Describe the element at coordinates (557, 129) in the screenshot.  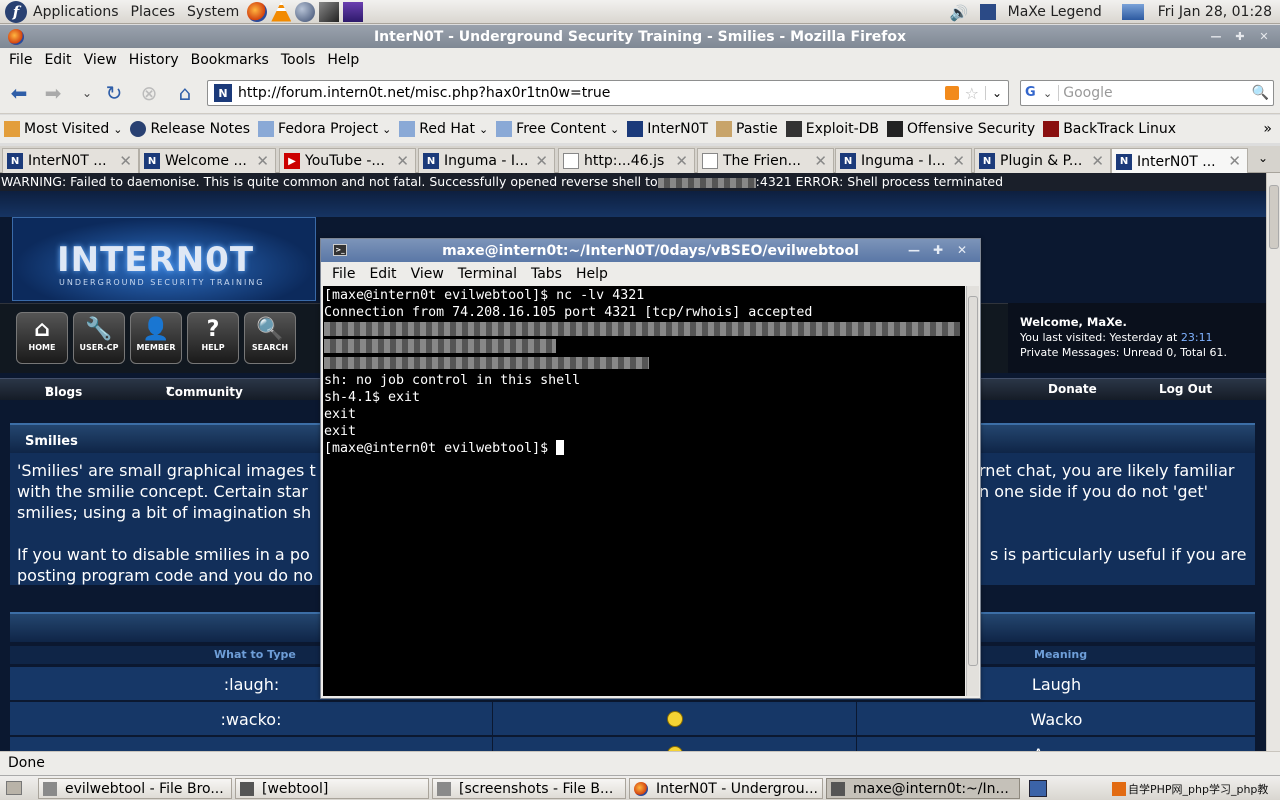
I see `bookmark-free-content: Free Content ⌄` at that location.